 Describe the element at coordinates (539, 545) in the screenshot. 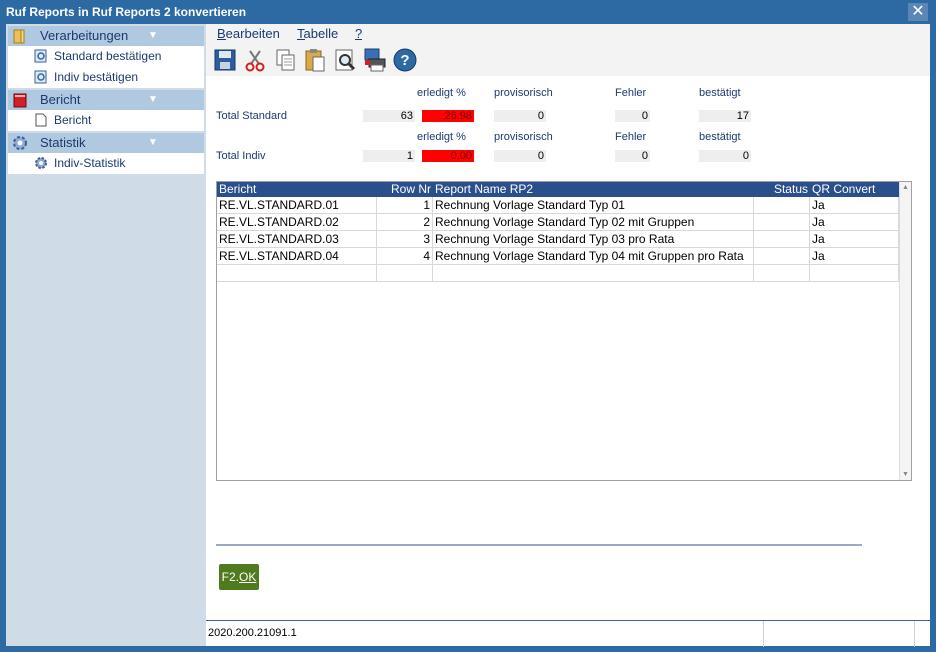

I see `divider` at that location.